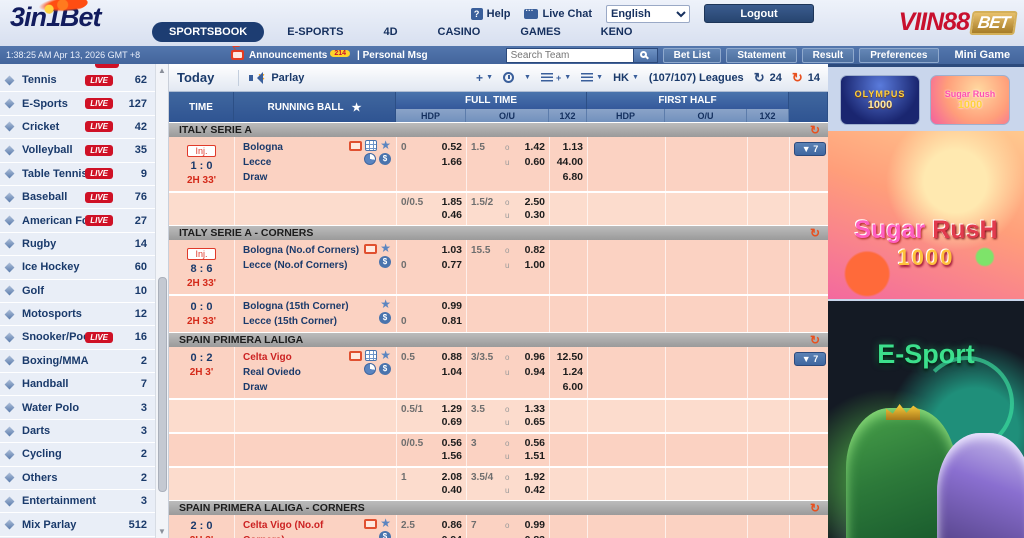 Image resolution: width=1024 pixels, height=538 pixels. I want to click on sidebar-scrollbar: ▲ ▼, so click(162, 301).